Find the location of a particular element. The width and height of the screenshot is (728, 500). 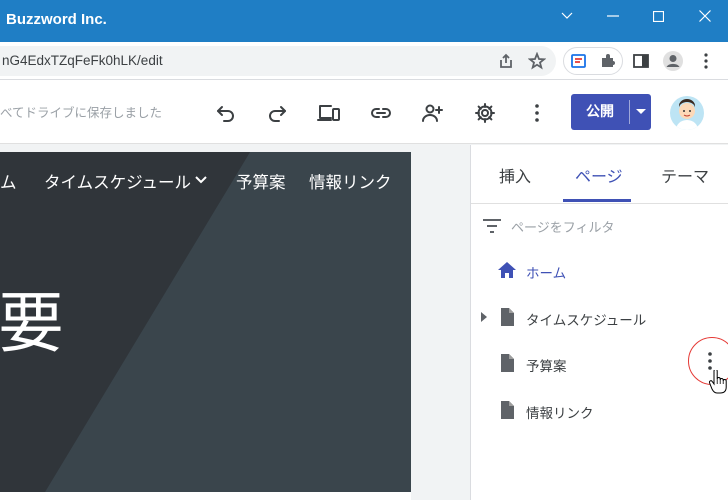

page-item-label: 予算案 is located at coordinates (546, 367).